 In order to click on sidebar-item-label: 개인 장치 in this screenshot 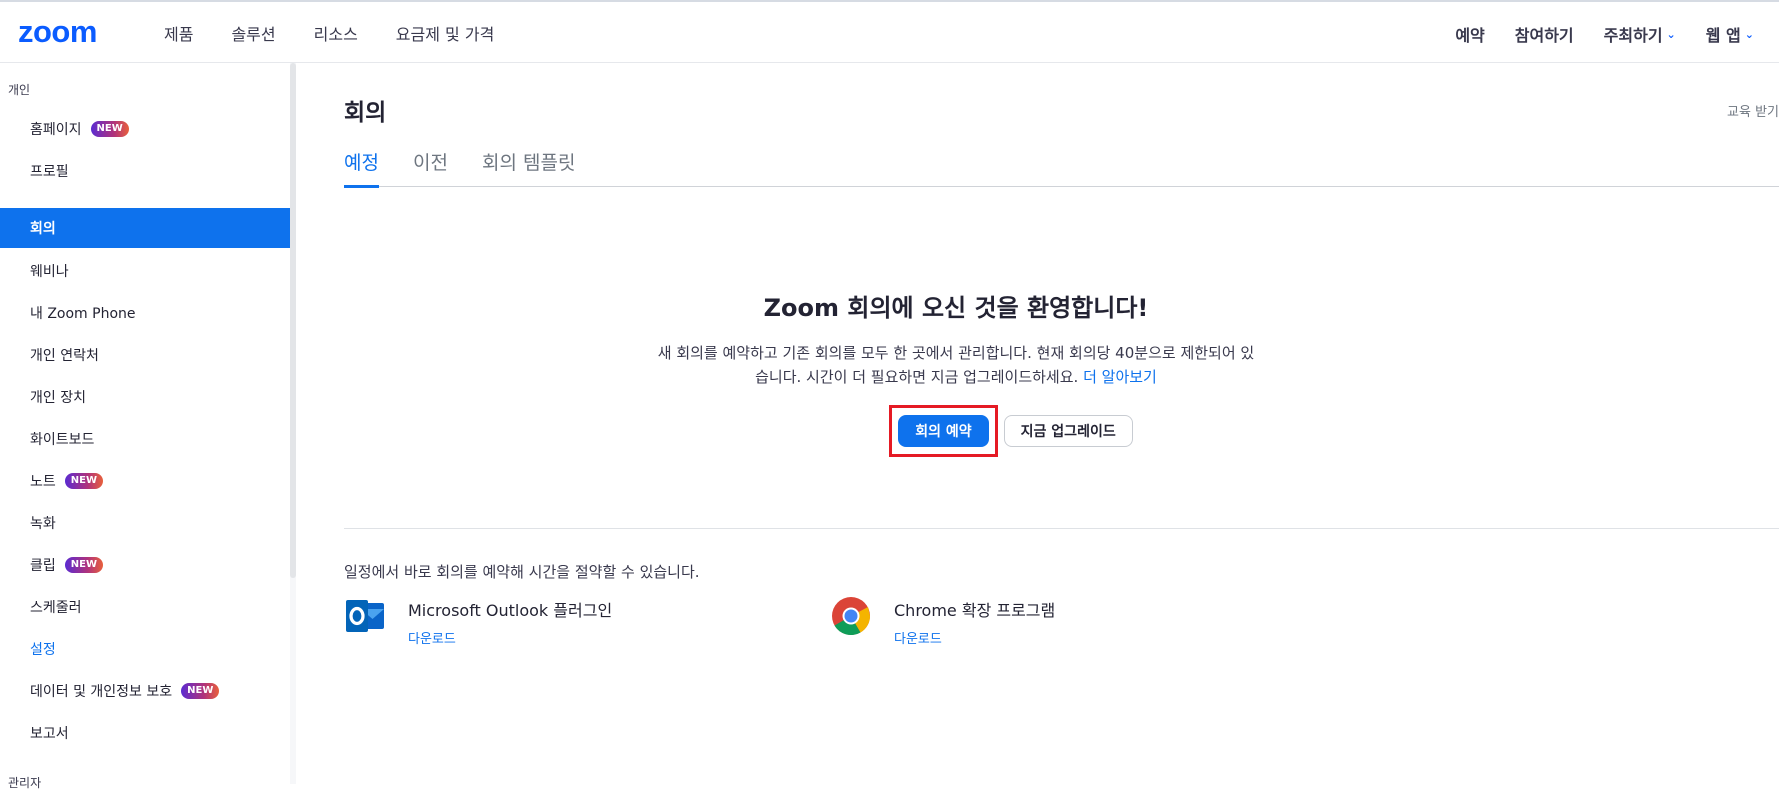, I will do `click(58, 398)`.